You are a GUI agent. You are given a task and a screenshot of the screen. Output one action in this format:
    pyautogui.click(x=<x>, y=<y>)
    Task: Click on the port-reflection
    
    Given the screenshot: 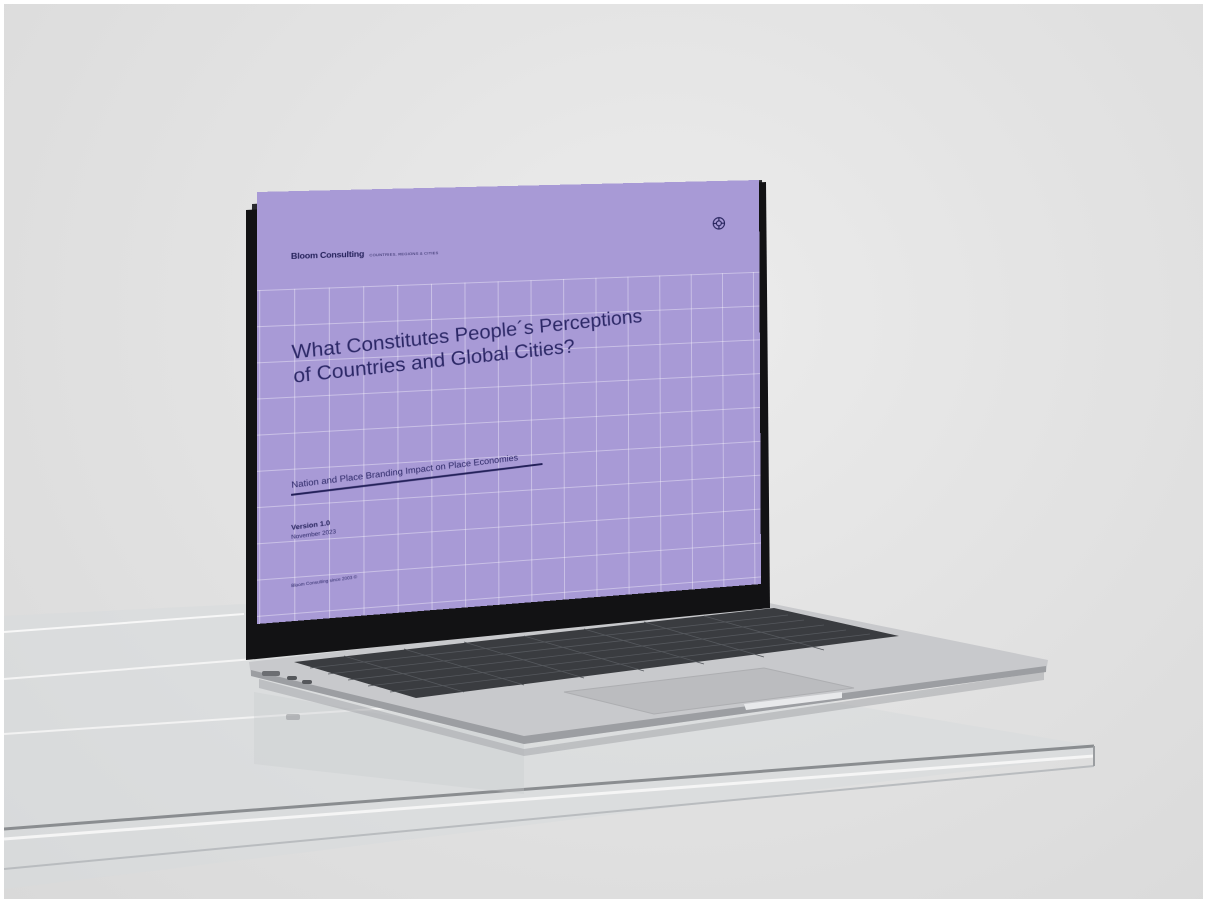 What is the action you would take?
    pyautogui.click(x=293, y=717)
    